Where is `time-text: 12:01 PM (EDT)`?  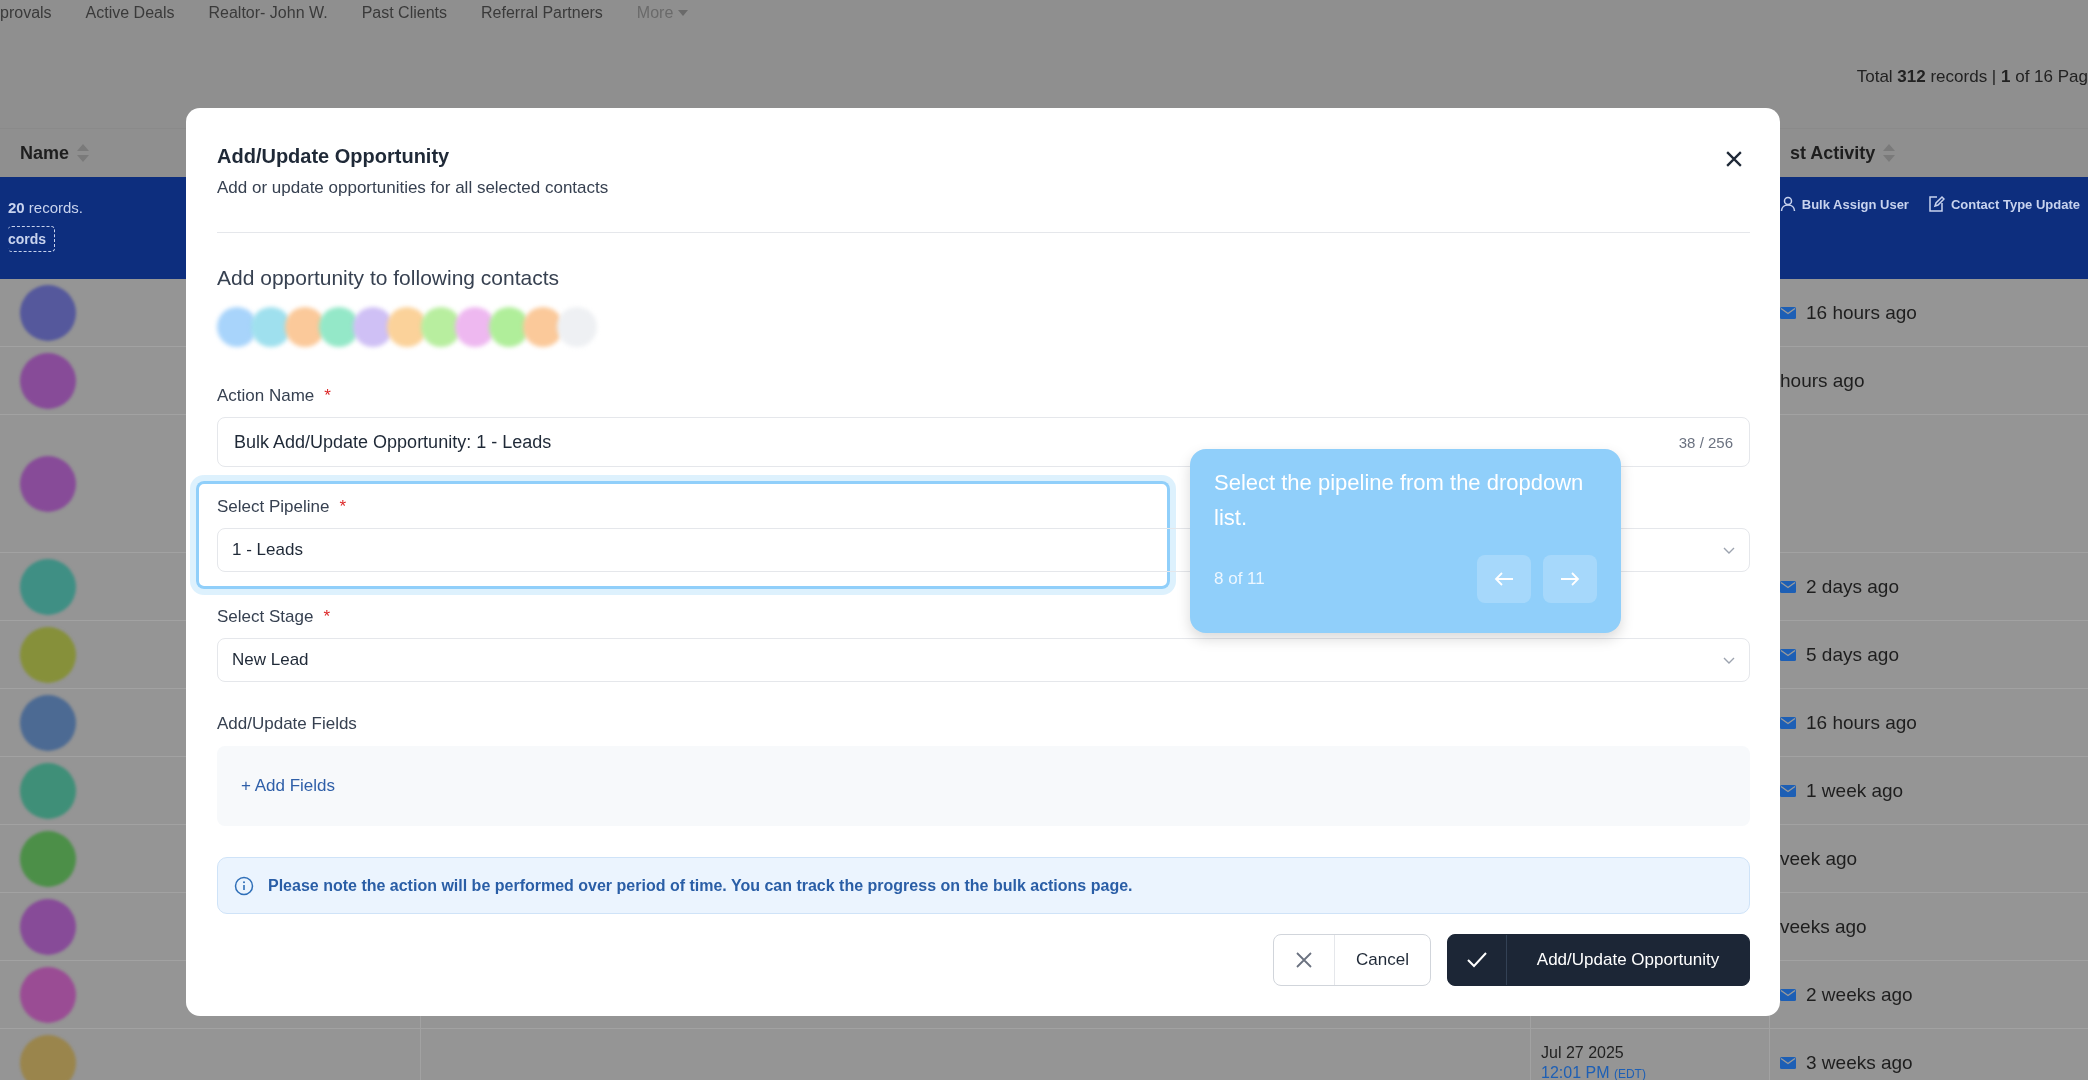
time-text: 12:01 PM (EDT) is located at coordinates (1593, 1071).